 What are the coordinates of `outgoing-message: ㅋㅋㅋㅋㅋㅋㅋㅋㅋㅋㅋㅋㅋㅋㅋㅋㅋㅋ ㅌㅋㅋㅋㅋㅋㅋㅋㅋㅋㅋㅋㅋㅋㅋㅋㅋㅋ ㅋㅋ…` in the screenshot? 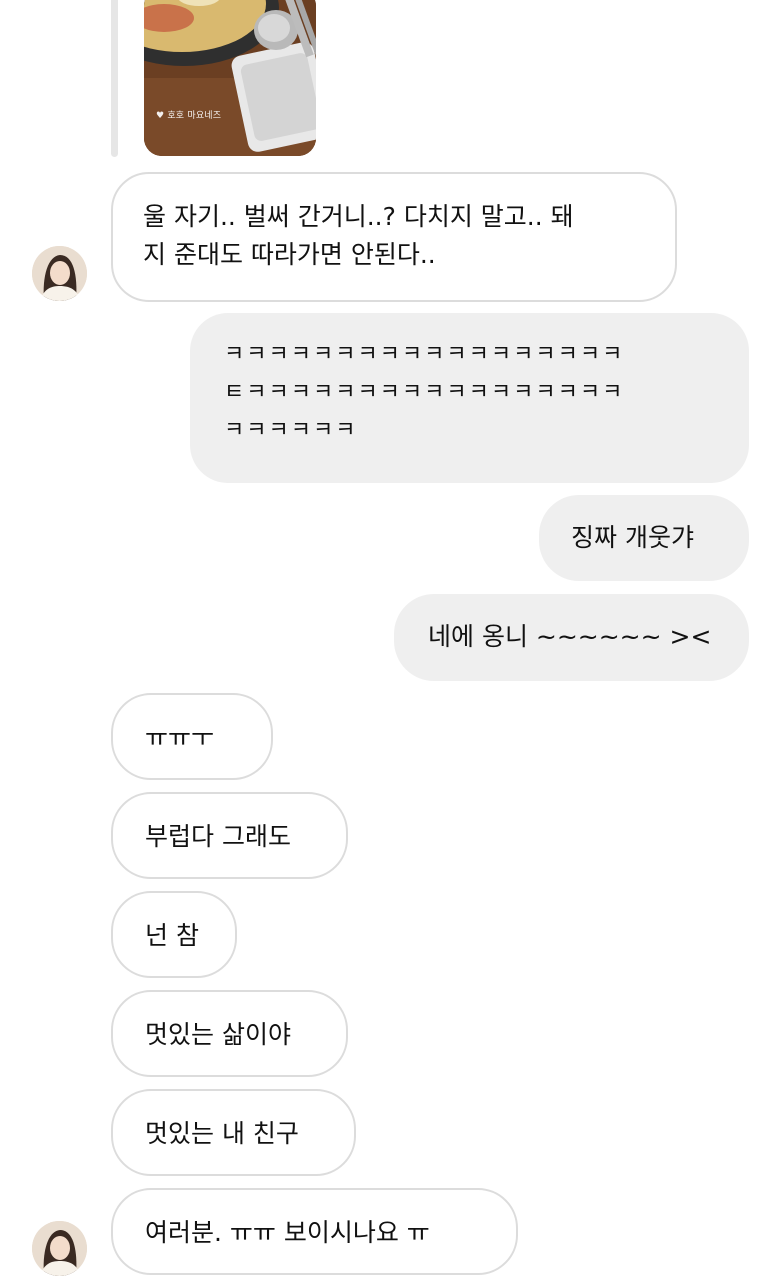 It's located at (469, 398).